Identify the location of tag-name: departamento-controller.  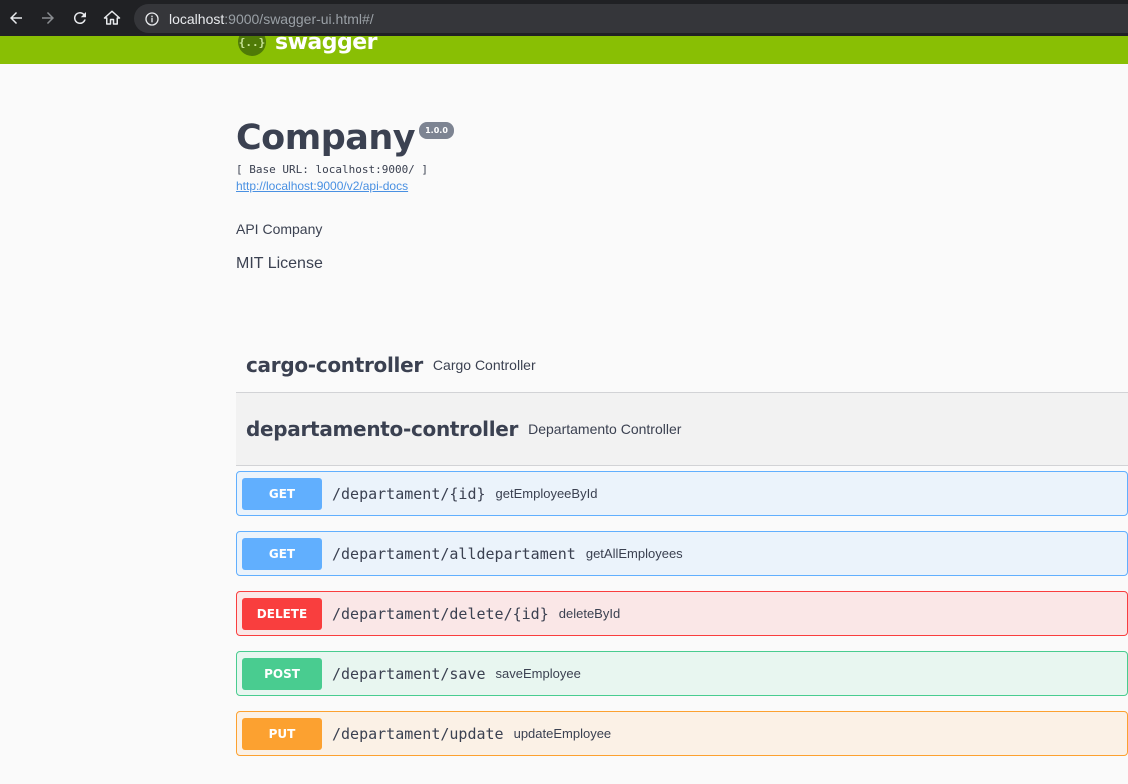
(382, 429).